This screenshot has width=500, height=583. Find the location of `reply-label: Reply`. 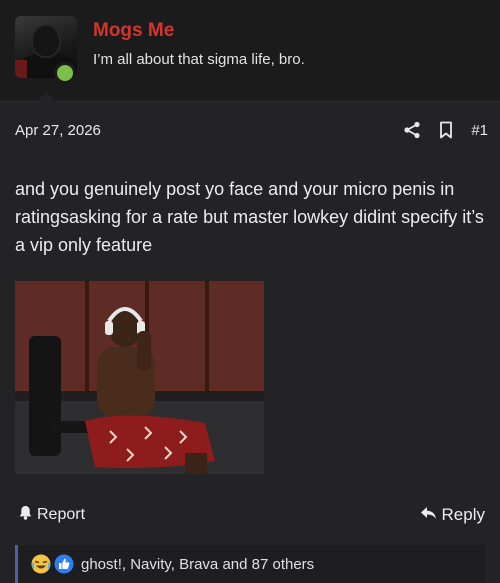

reply-label: Reply is located at coordinates (463, 514).